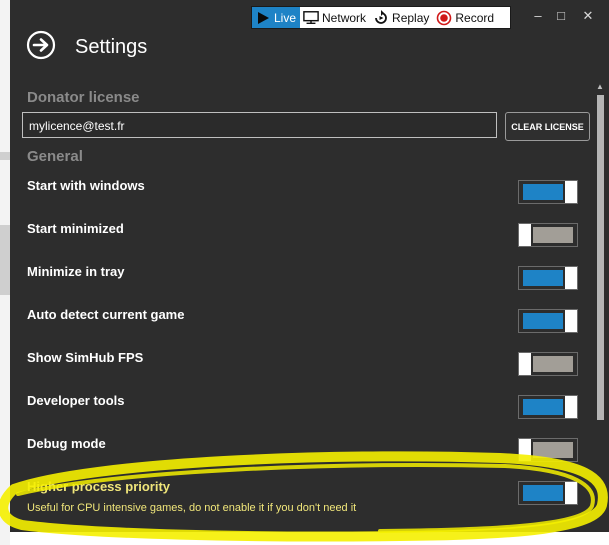  What do you see at coordinates (75, 228) in the screenshot?
I see `setting-label-start-minimized: Start minimized` at bounding box center [75, 228].